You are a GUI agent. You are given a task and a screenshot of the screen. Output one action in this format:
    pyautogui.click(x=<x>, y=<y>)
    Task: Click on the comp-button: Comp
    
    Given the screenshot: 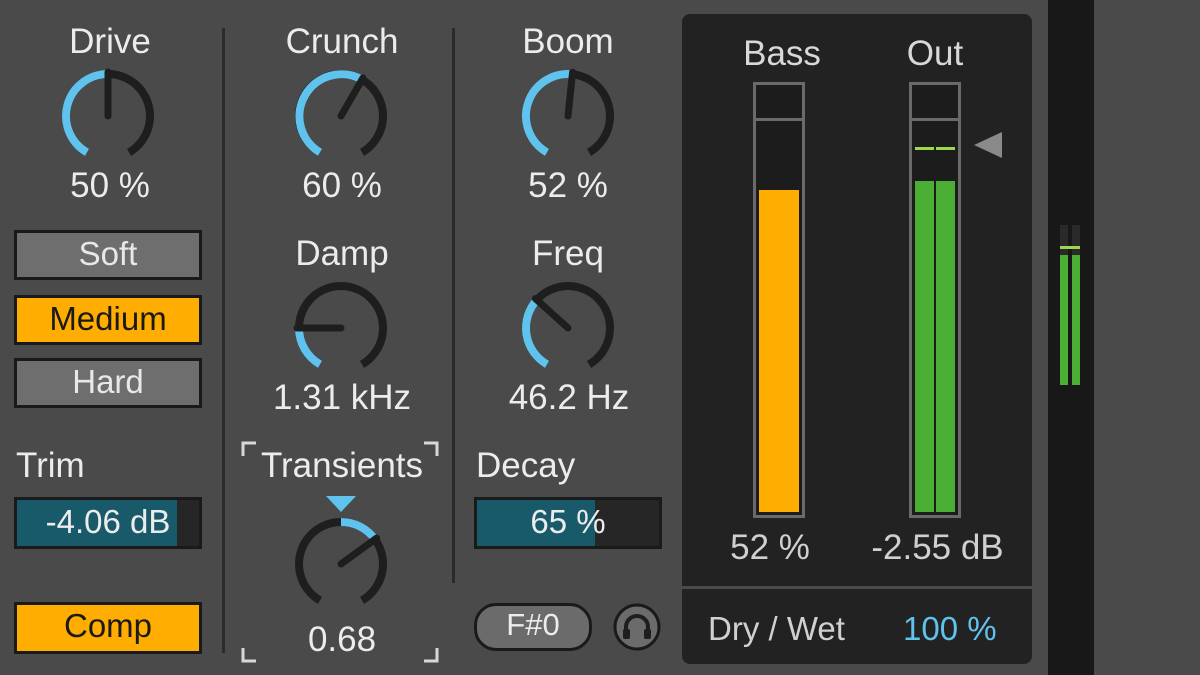 What is the action you would take?
    pyautogui.click(x=108, y=628)
    